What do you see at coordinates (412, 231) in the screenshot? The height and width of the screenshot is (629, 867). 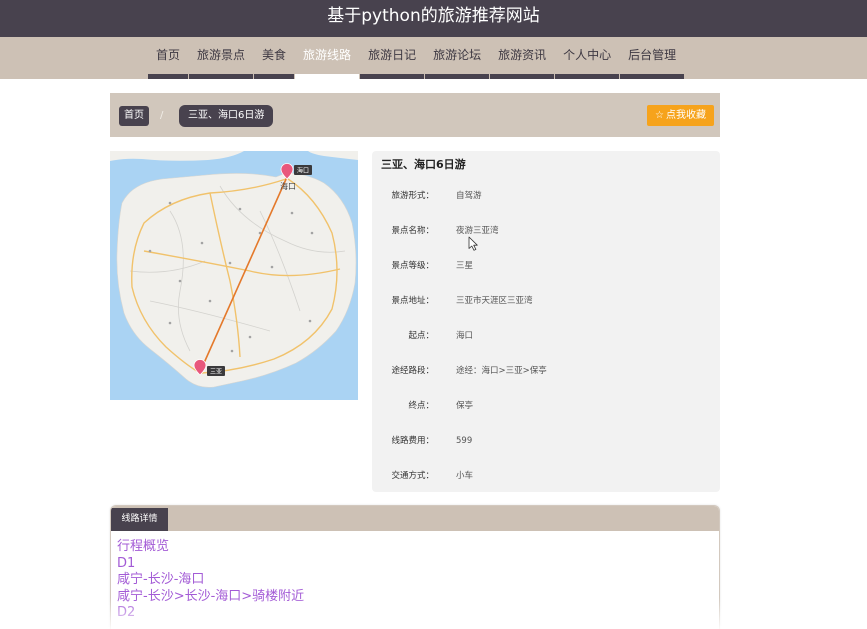 I see `field-label: 景点名称：` at bounding box center [412, 231].